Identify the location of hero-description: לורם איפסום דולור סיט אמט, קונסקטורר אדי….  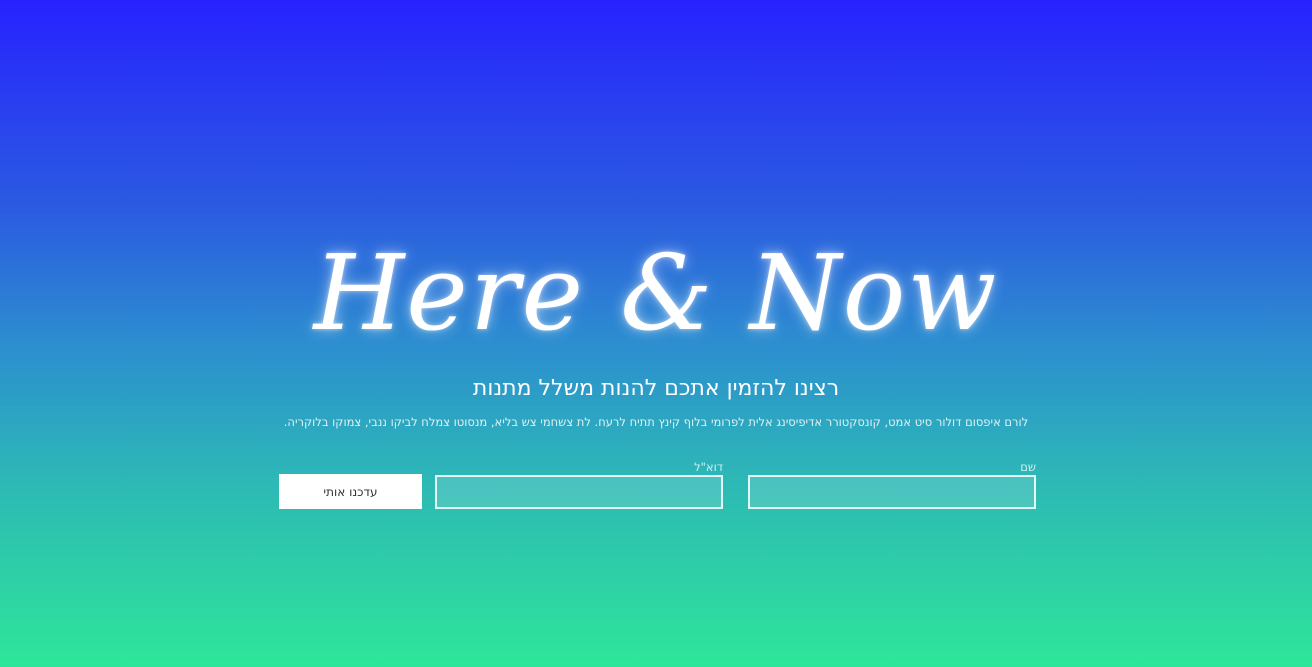
(656, 422).